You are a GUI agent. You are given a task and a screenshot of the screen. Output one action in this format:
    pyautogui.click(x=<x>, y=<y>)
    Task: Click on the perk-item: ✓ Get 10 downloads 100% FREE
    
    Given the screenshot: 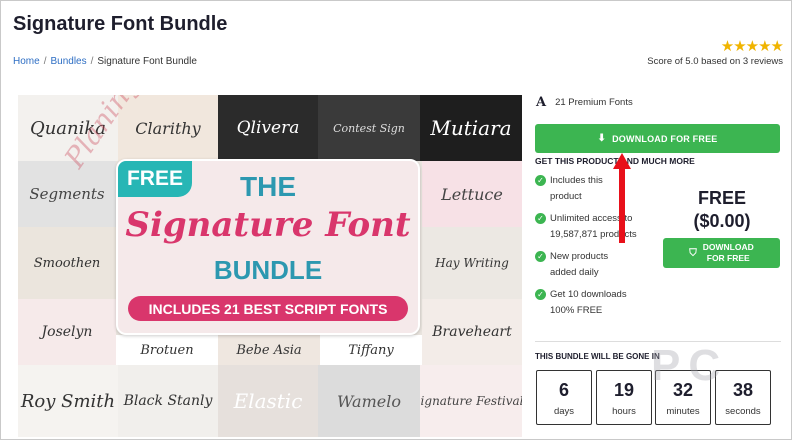 What is the action you would take?
    pyautogui.click(x=595, y=303)
    